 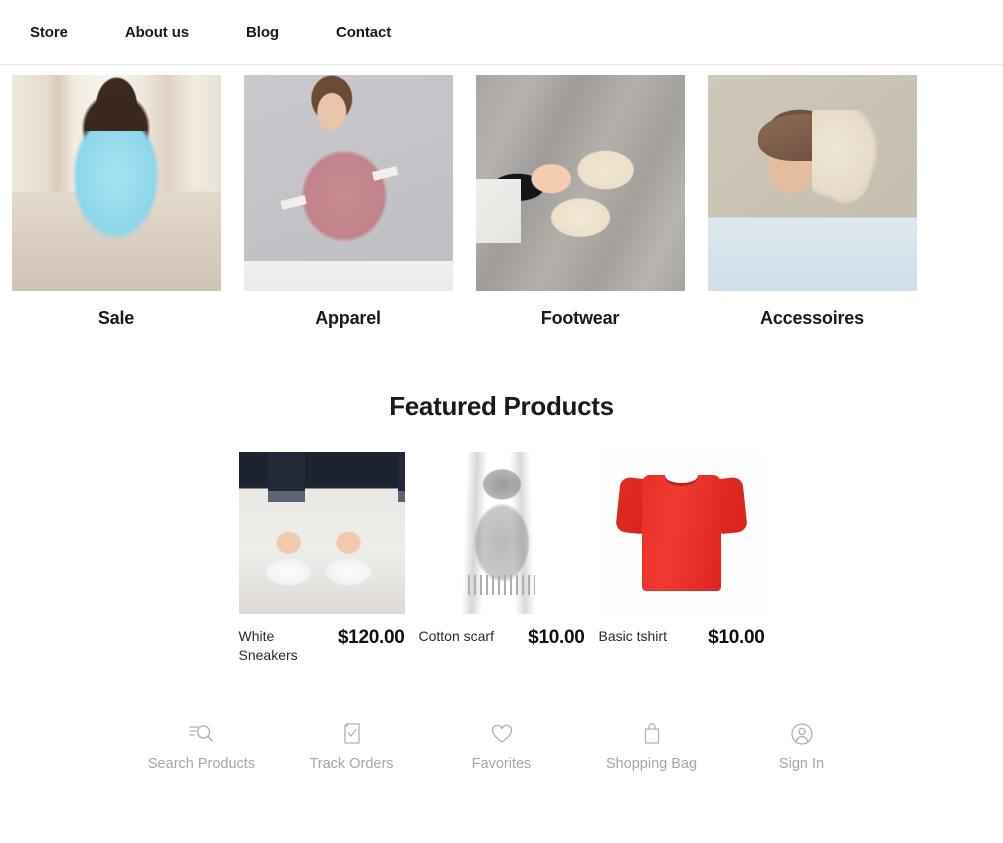 I want to click on toolbar-label-track-orders: Track Orders, so click(x=351, y=763).